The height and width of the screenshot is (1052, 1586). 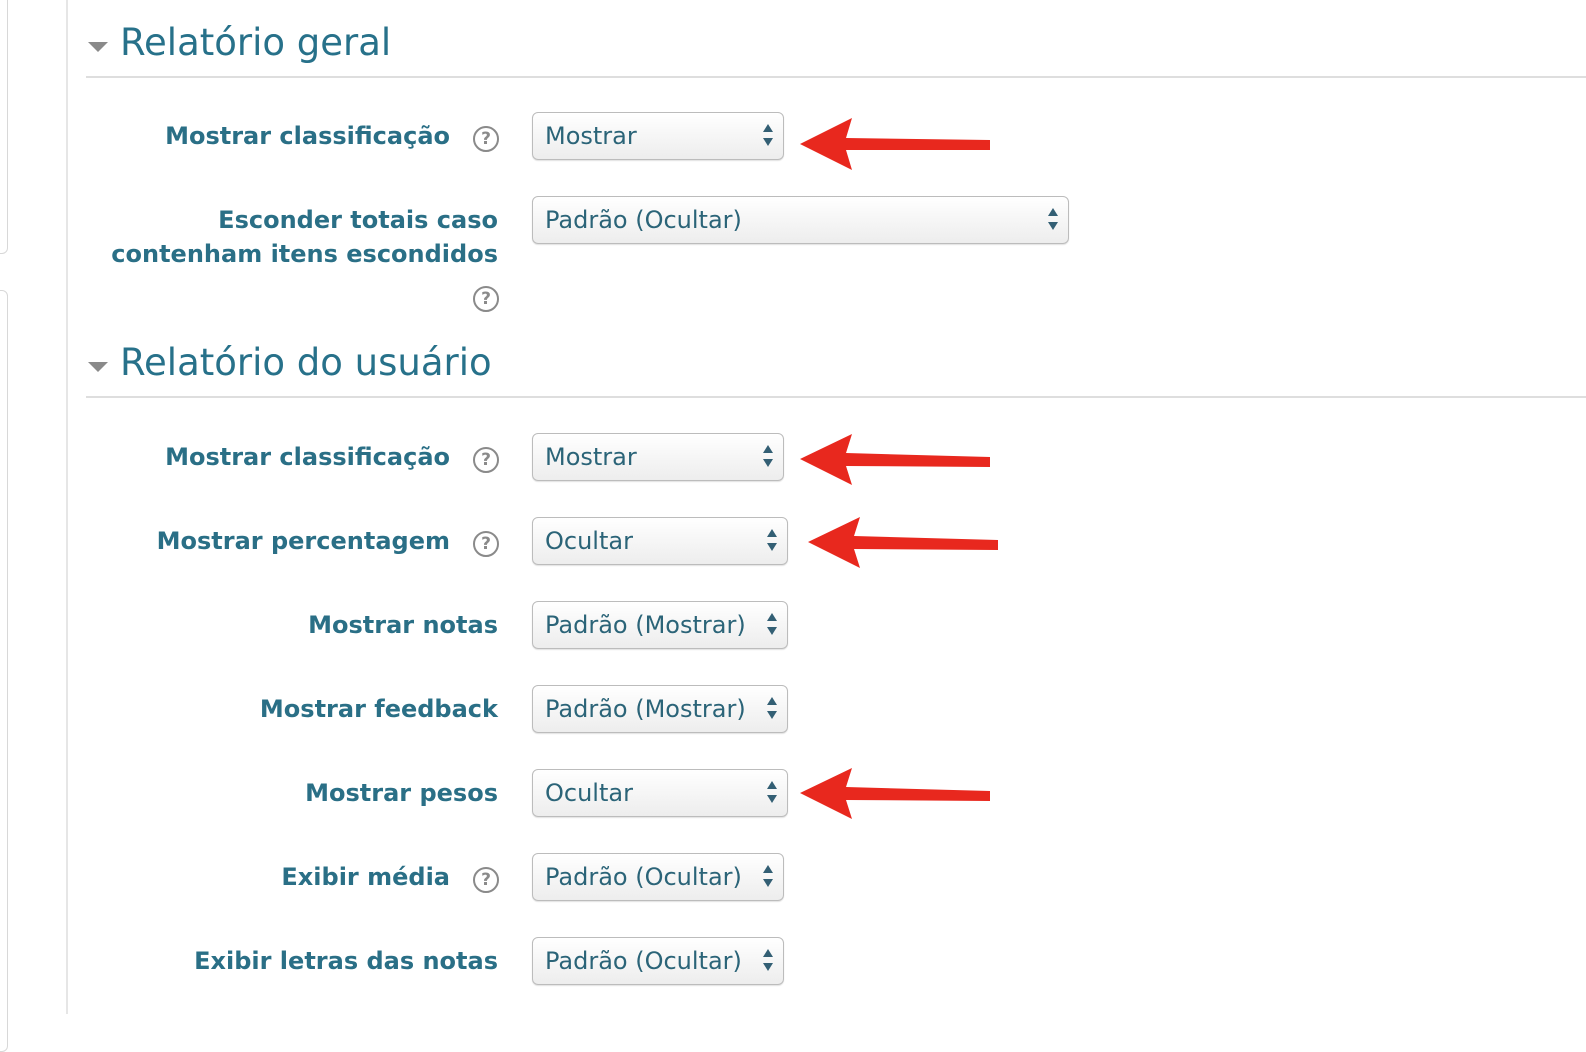 I want to click on content-divider, so click(x=67, y=507).